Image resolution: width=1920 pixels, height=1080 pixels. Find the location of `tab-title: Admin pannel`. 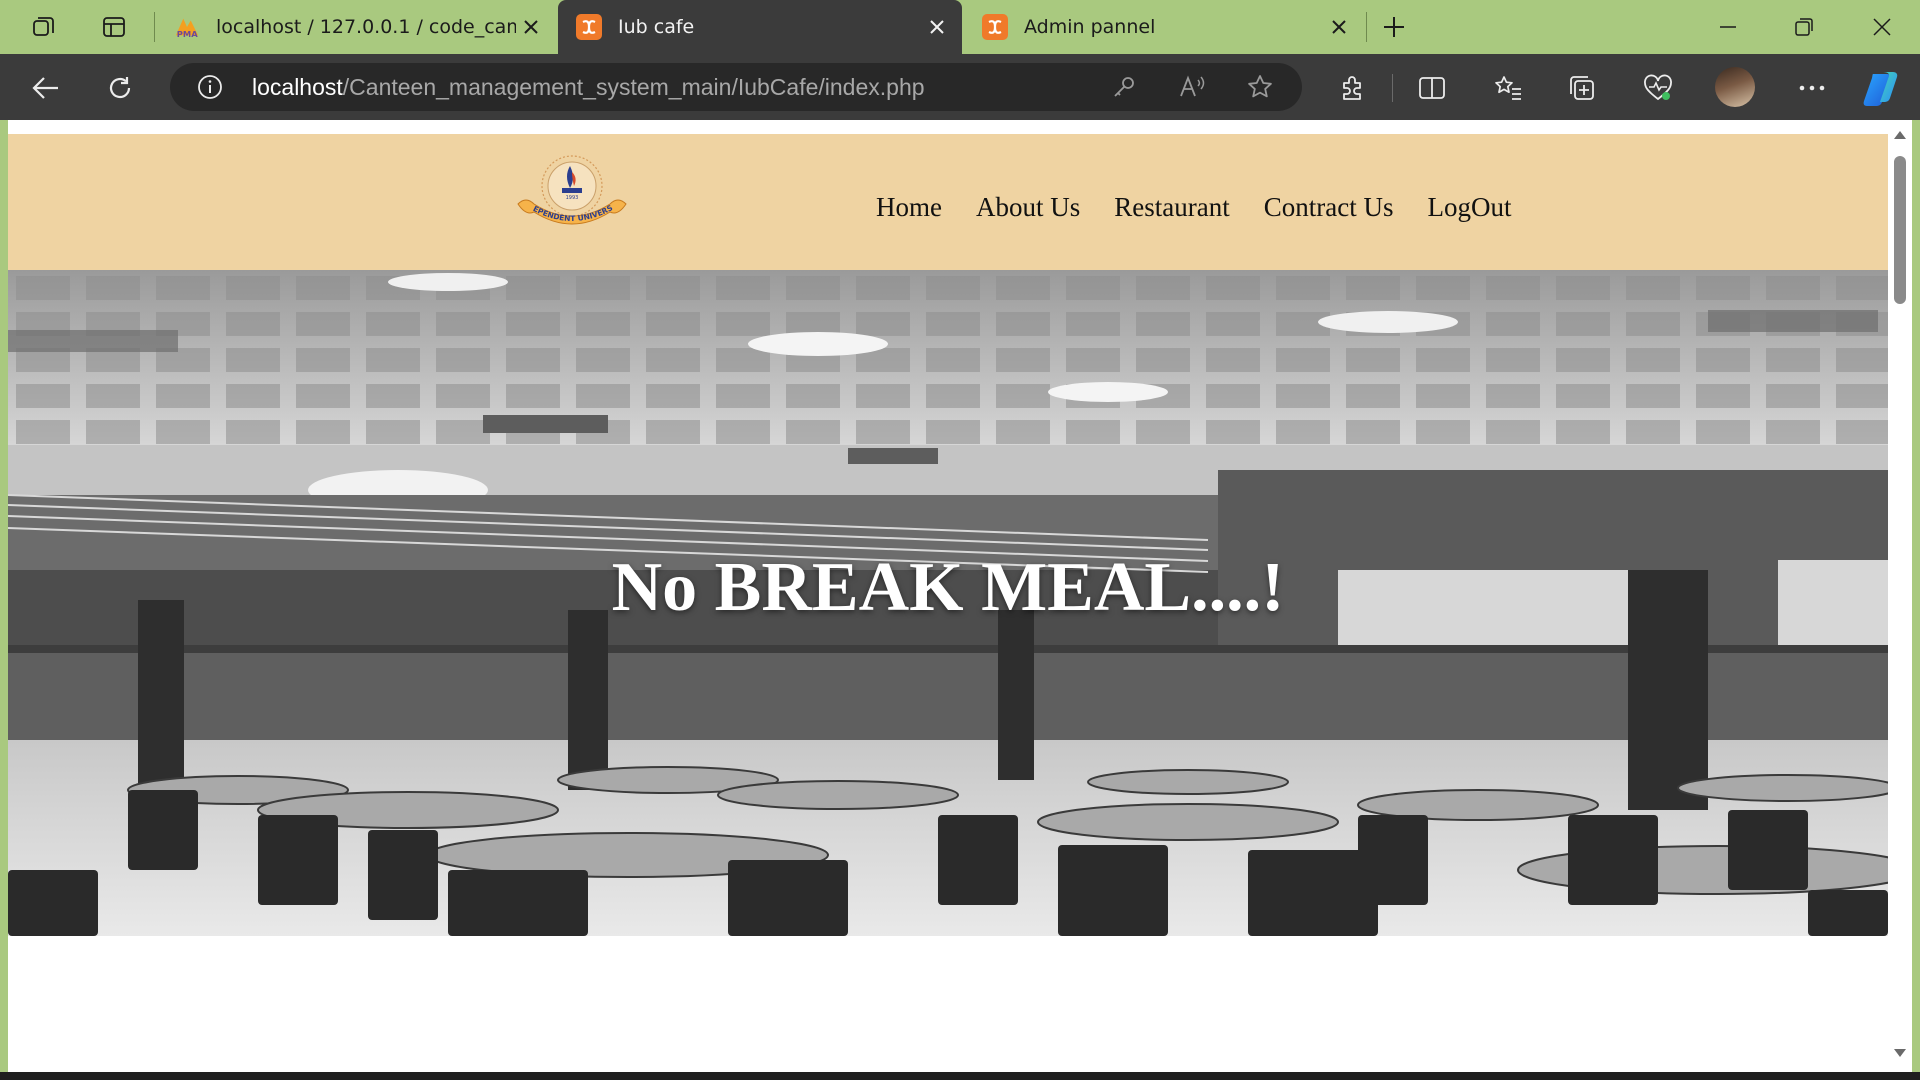

tab-title: Admin pannel is located at coordinates (1090, 27).